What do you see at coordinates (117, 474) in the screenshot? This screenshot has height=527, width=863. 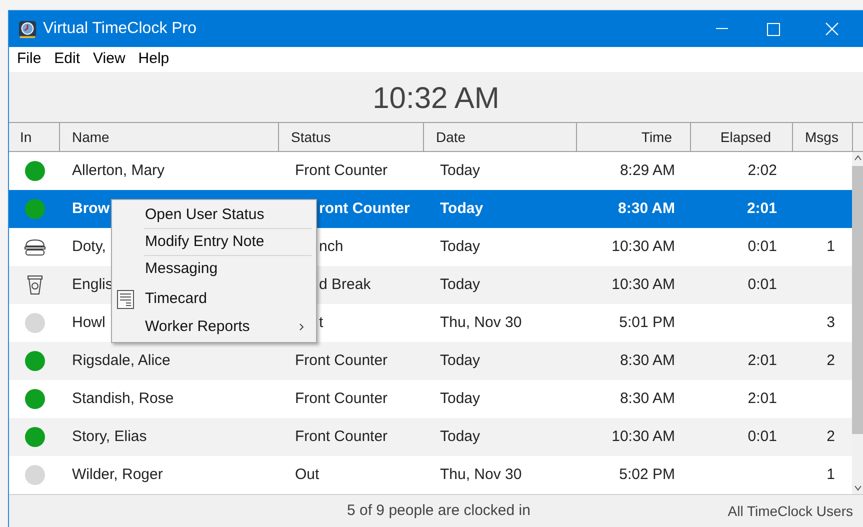 I see `name-cell-text: Wilder, Roger` at bounding box center [117, 474].